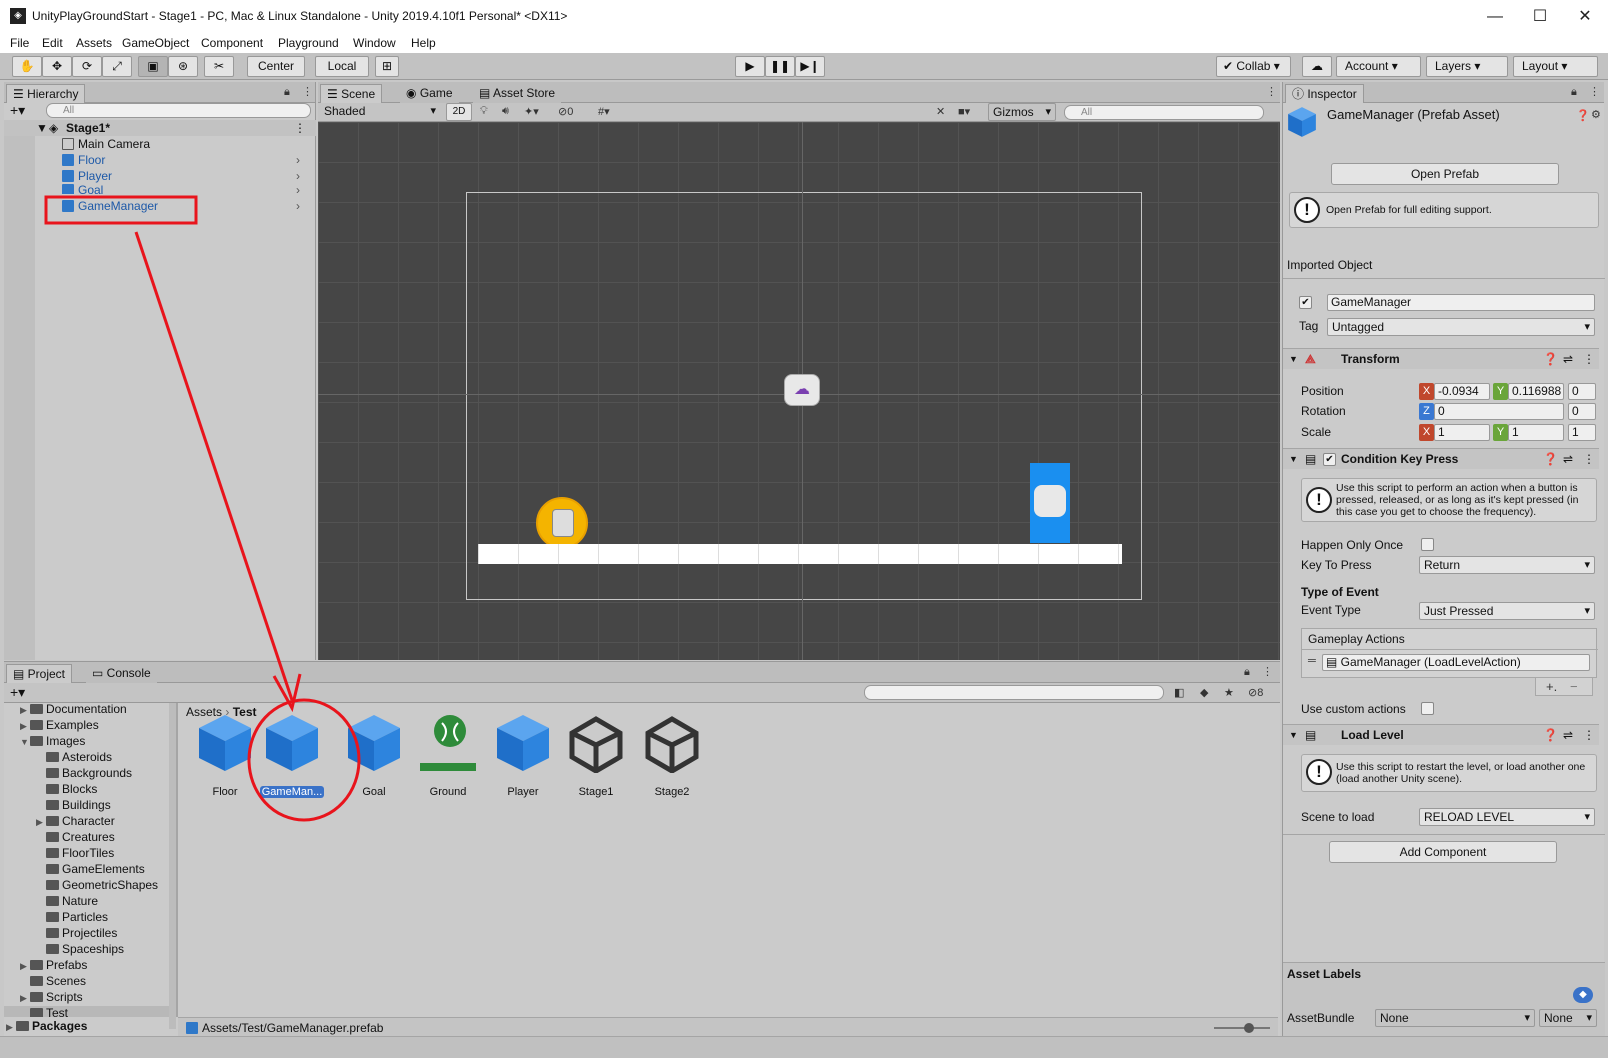 Image resolution: width=1608 pixels, height=1058 pixels. I want to click on project-tree-scrollbar, so click(172, 866).